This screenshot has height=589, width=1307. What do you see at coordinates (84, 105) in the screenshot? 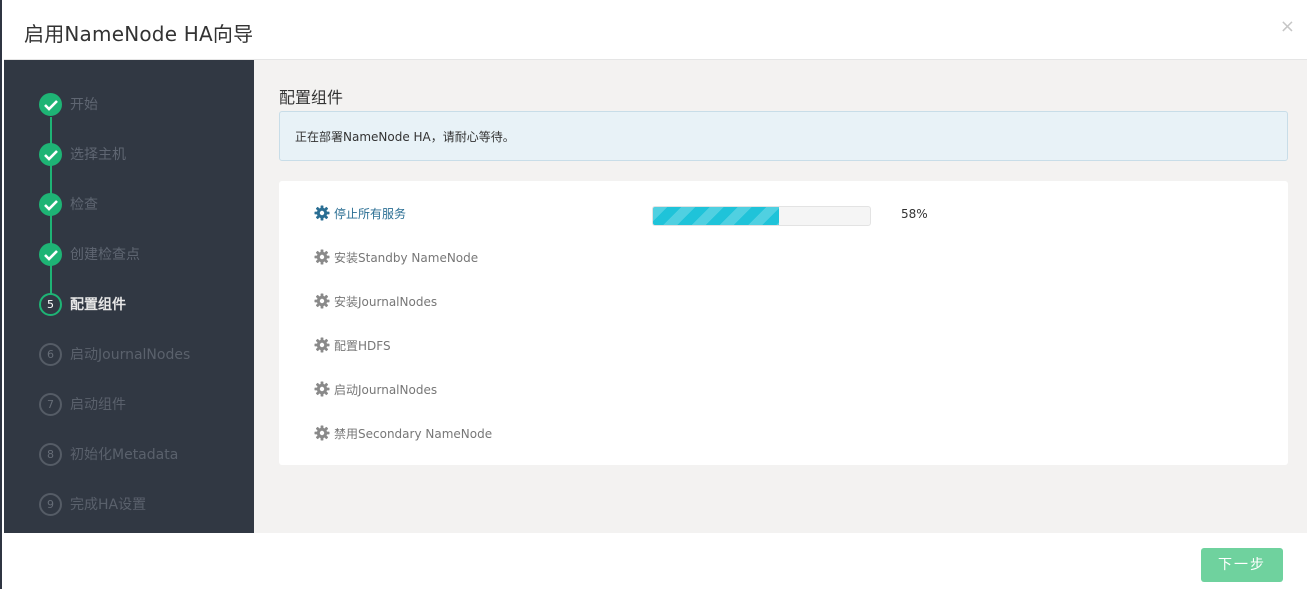
I see `step-label: 开始` at bounding box center [84, 105].